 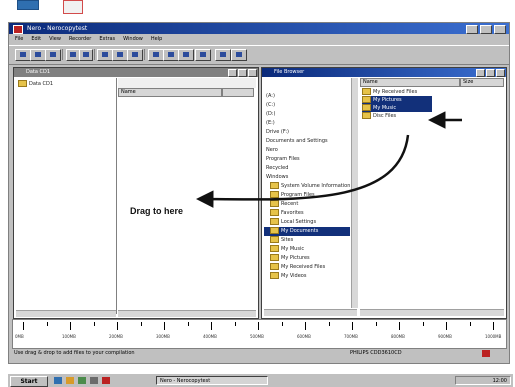 I want to click on clock: 12:00, so click(x=499, y=381).